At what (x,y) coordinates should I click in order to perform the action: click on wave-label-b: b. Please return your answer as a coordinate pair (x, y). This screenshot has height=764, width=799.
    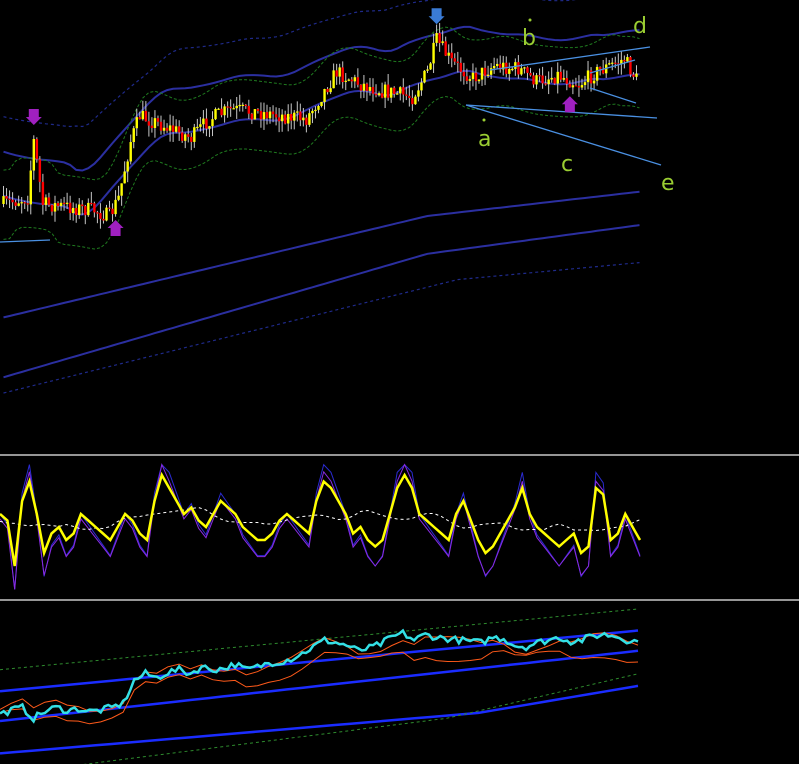
    Looking at the image, I should click on (529, 38).